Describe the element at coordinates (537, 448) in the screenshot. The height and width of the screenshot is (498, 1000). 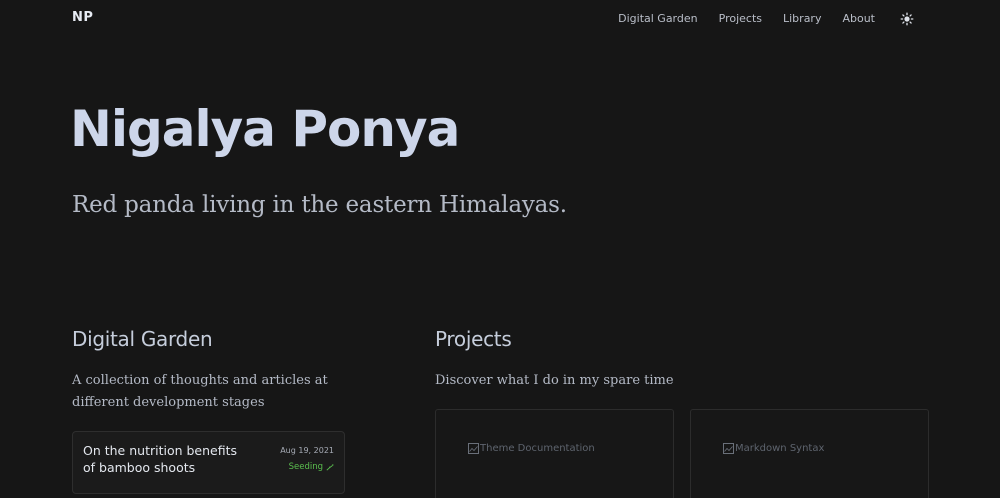
I see `project-image-alt: Theme Documentation` at that location.